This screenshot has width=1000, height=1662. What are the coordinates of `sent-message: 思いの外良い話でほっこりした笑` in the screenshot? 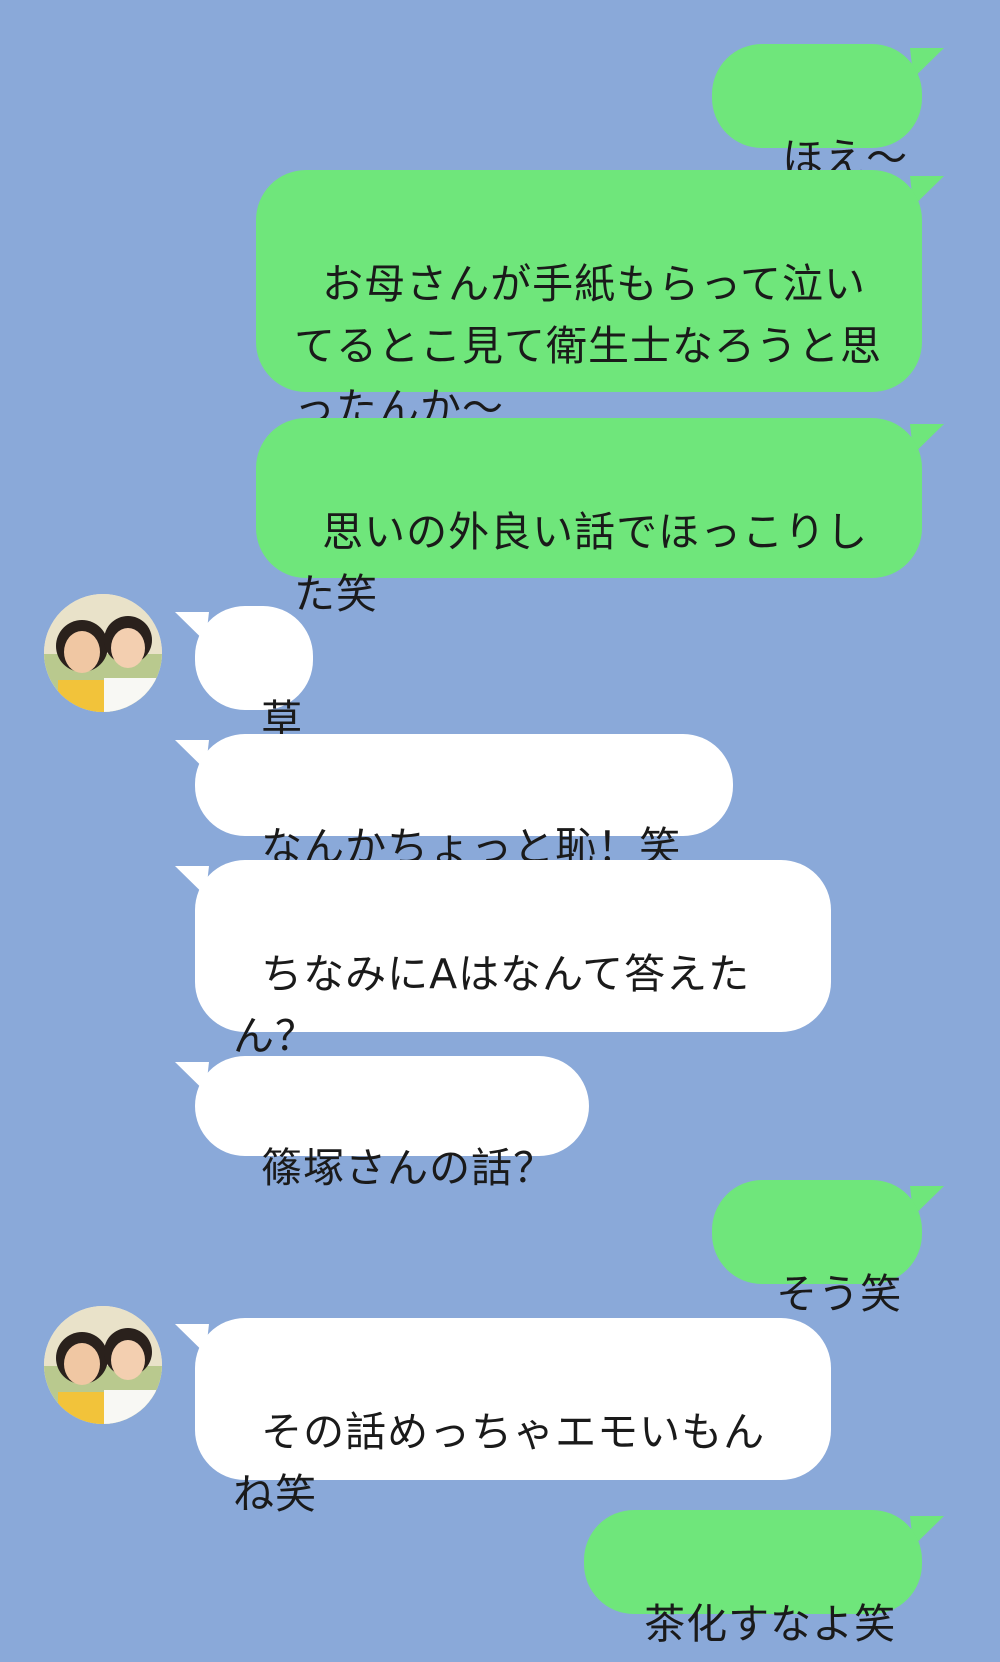 It's located at (589, 518).